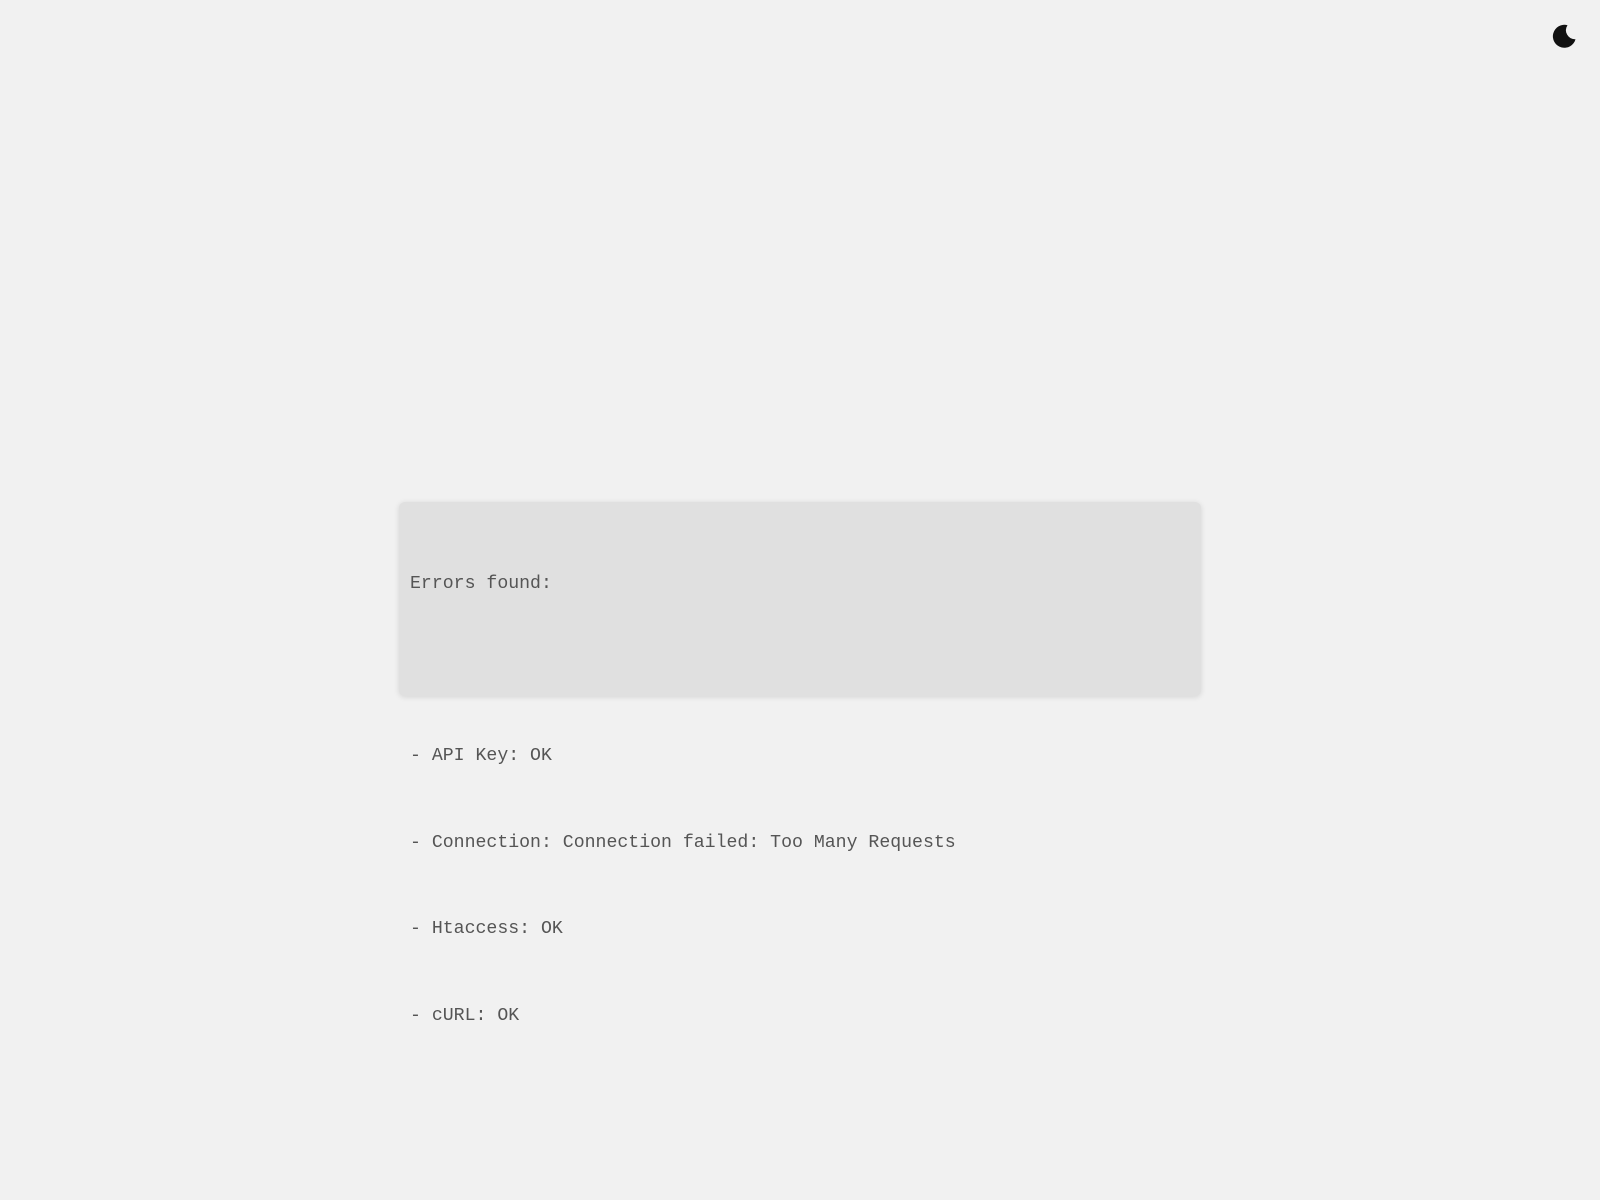  What do you see at coordinates (465, 1015) in the screenshot?
I see `error-item-curl: - cURL: OK` at bounding box center [465, 1015].